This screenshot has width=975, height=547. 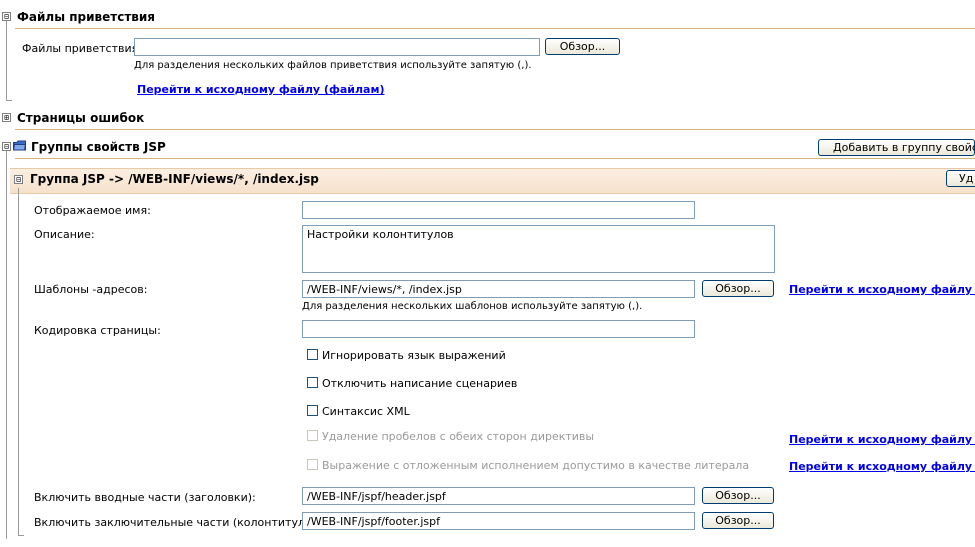 I want to click on ignore-el-label: Игнорировать язык выражений, so click(x=414, y=355).